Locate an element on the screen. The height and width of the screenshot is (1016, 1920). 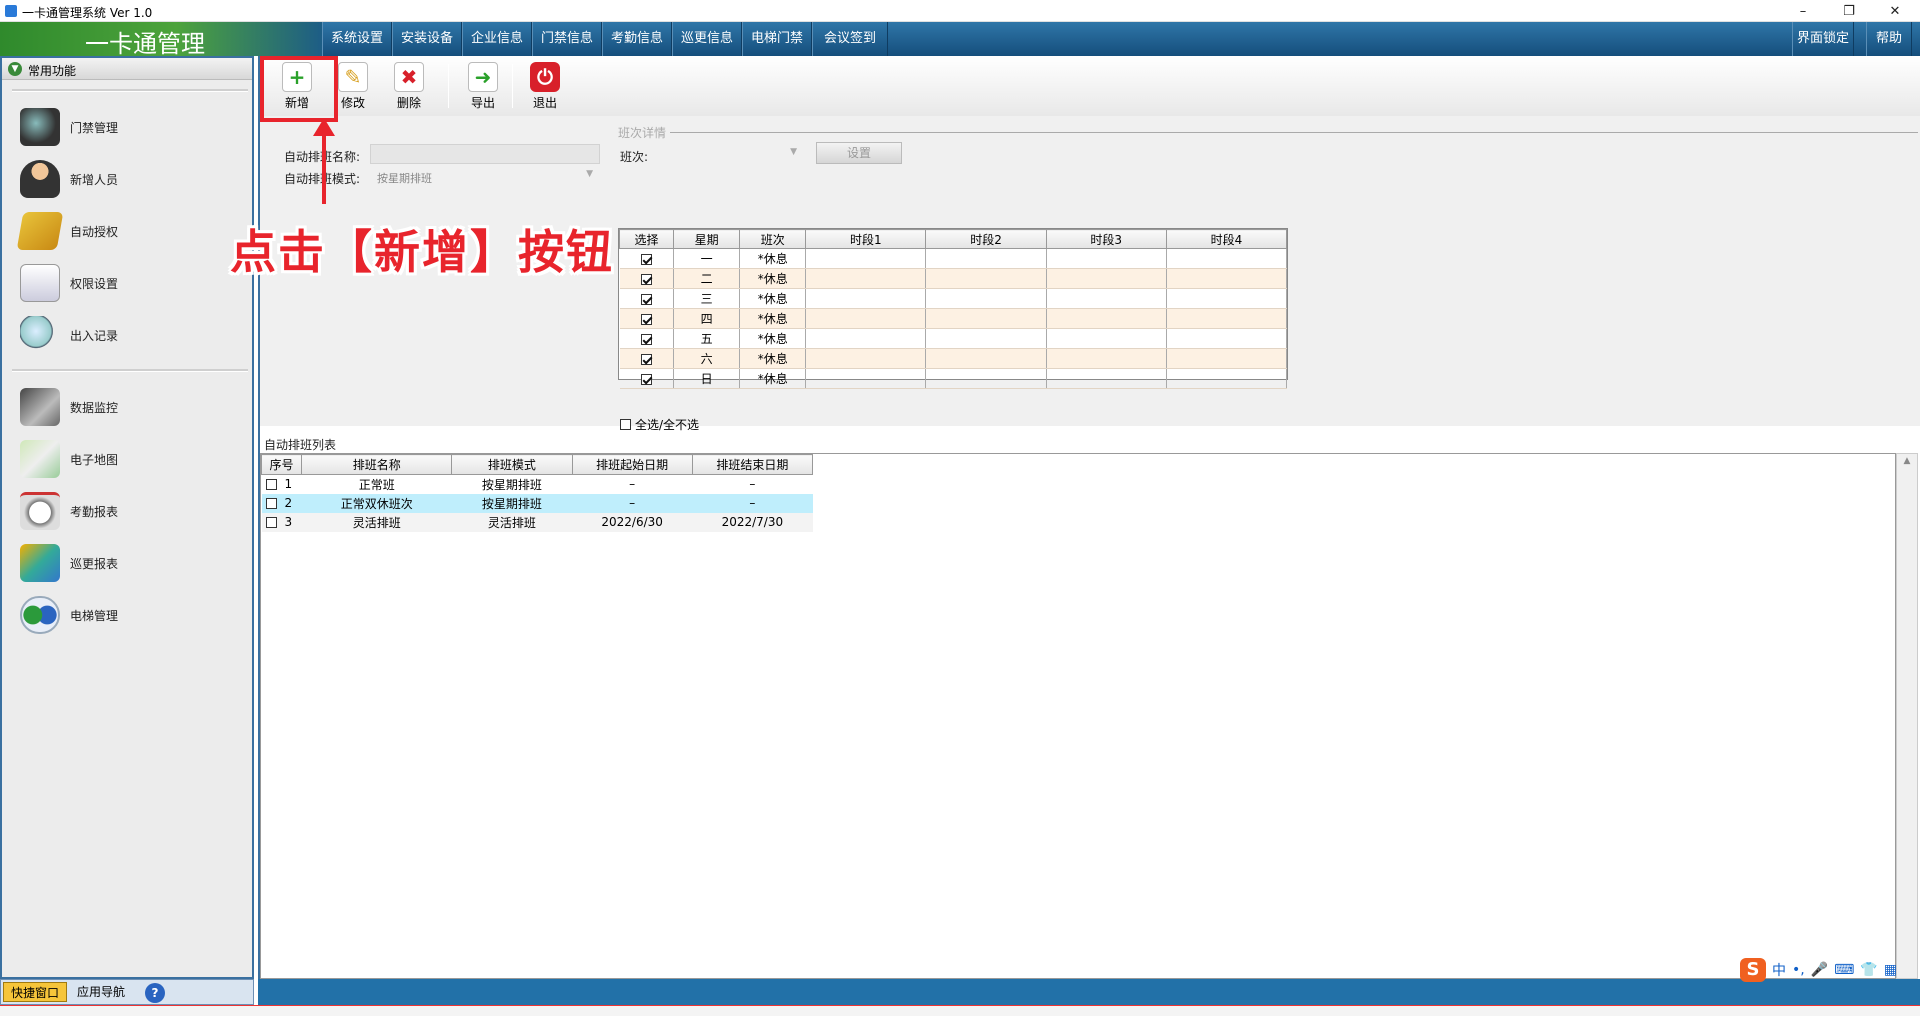
mic-icon: 🎤 is located at coordinates (1819, 970).